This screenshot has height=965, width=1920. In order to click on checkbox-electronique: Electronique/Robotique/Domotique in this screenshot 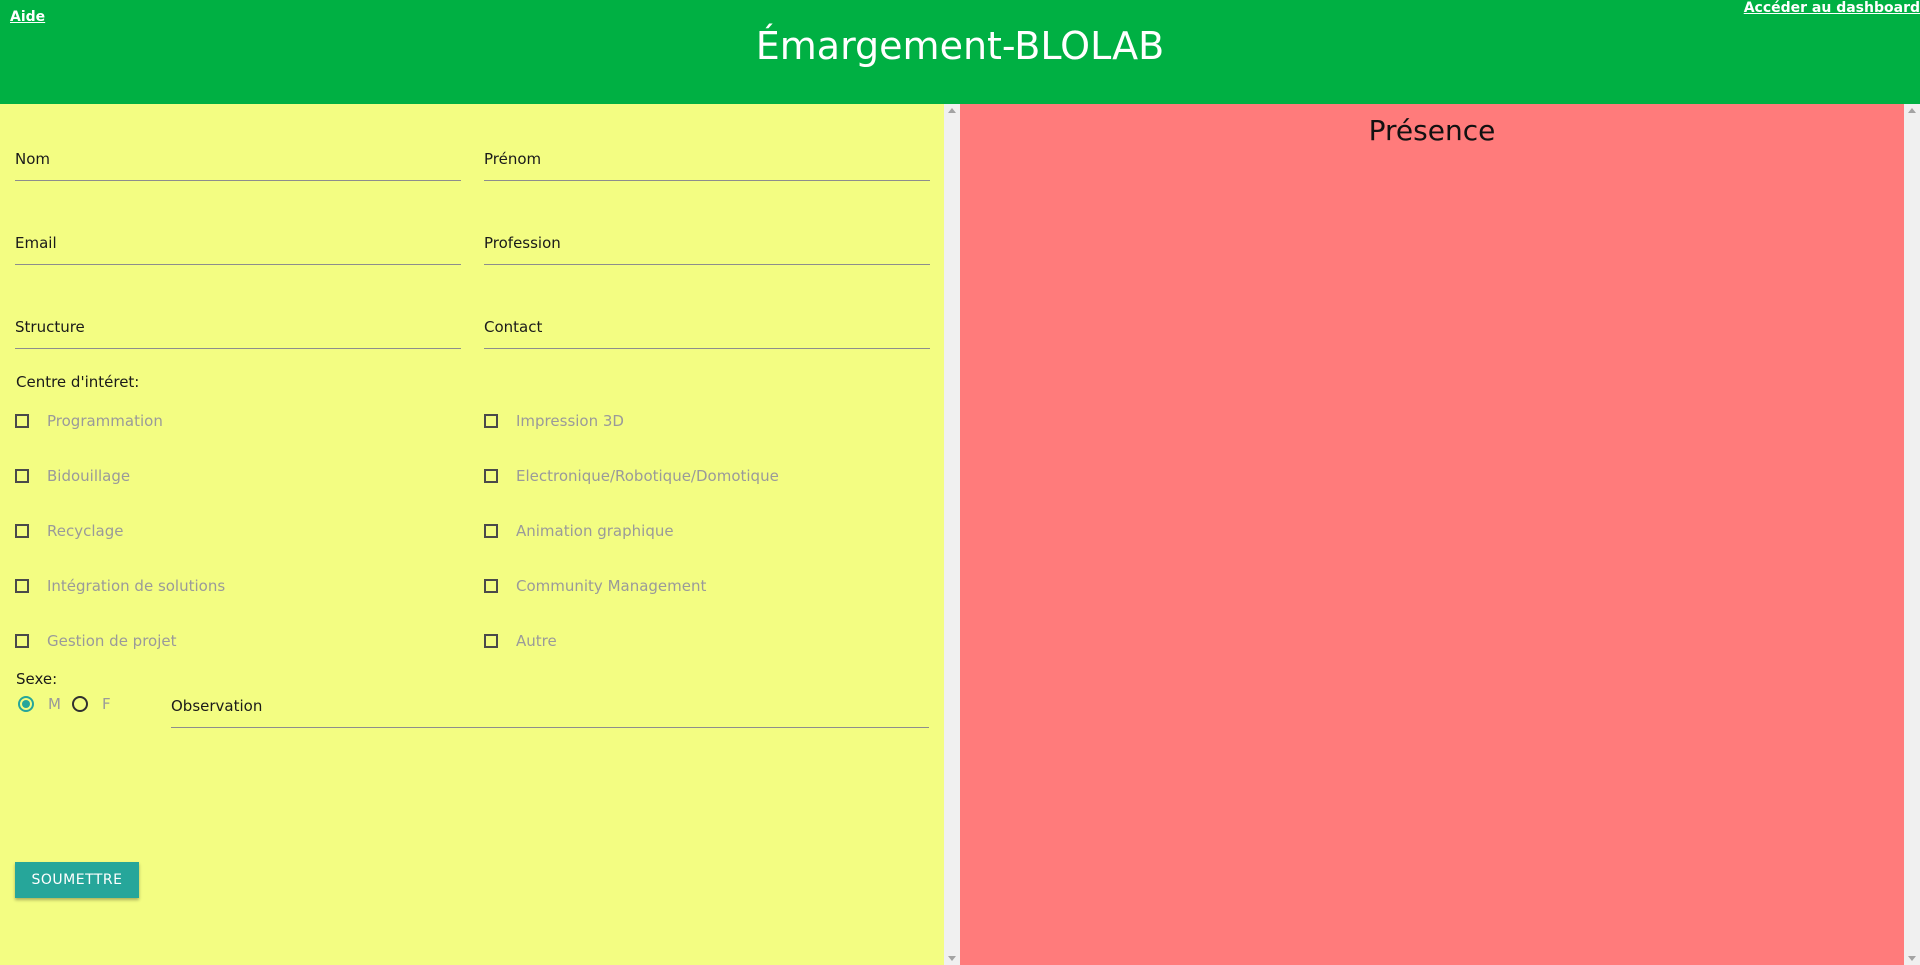, I will do `click(631, 476)`.